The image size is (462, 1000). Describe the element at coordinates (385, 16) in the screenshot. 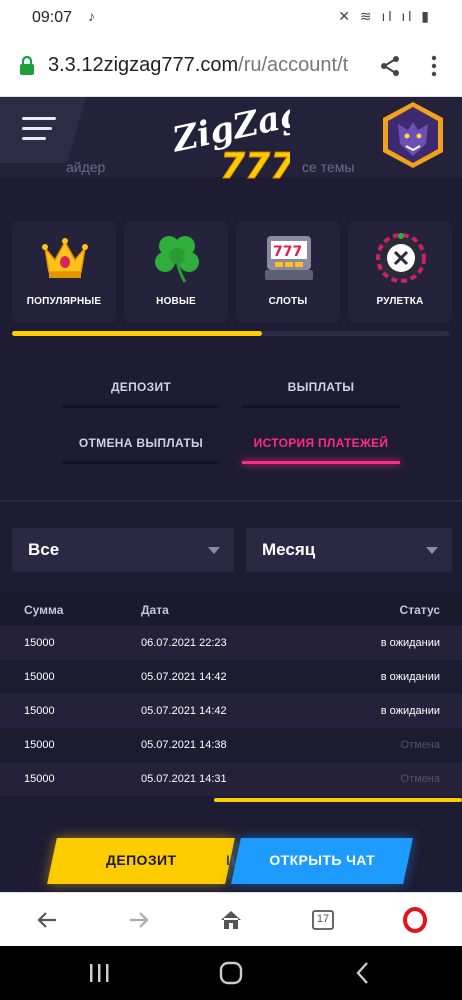

I see `status-icons: ✕ ≋ ıl ıl ▮` at that location.